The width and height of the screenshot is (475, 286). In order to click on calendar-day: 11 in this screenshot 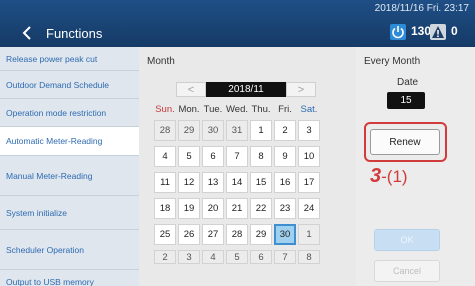, I will do `click(165, 182)`.